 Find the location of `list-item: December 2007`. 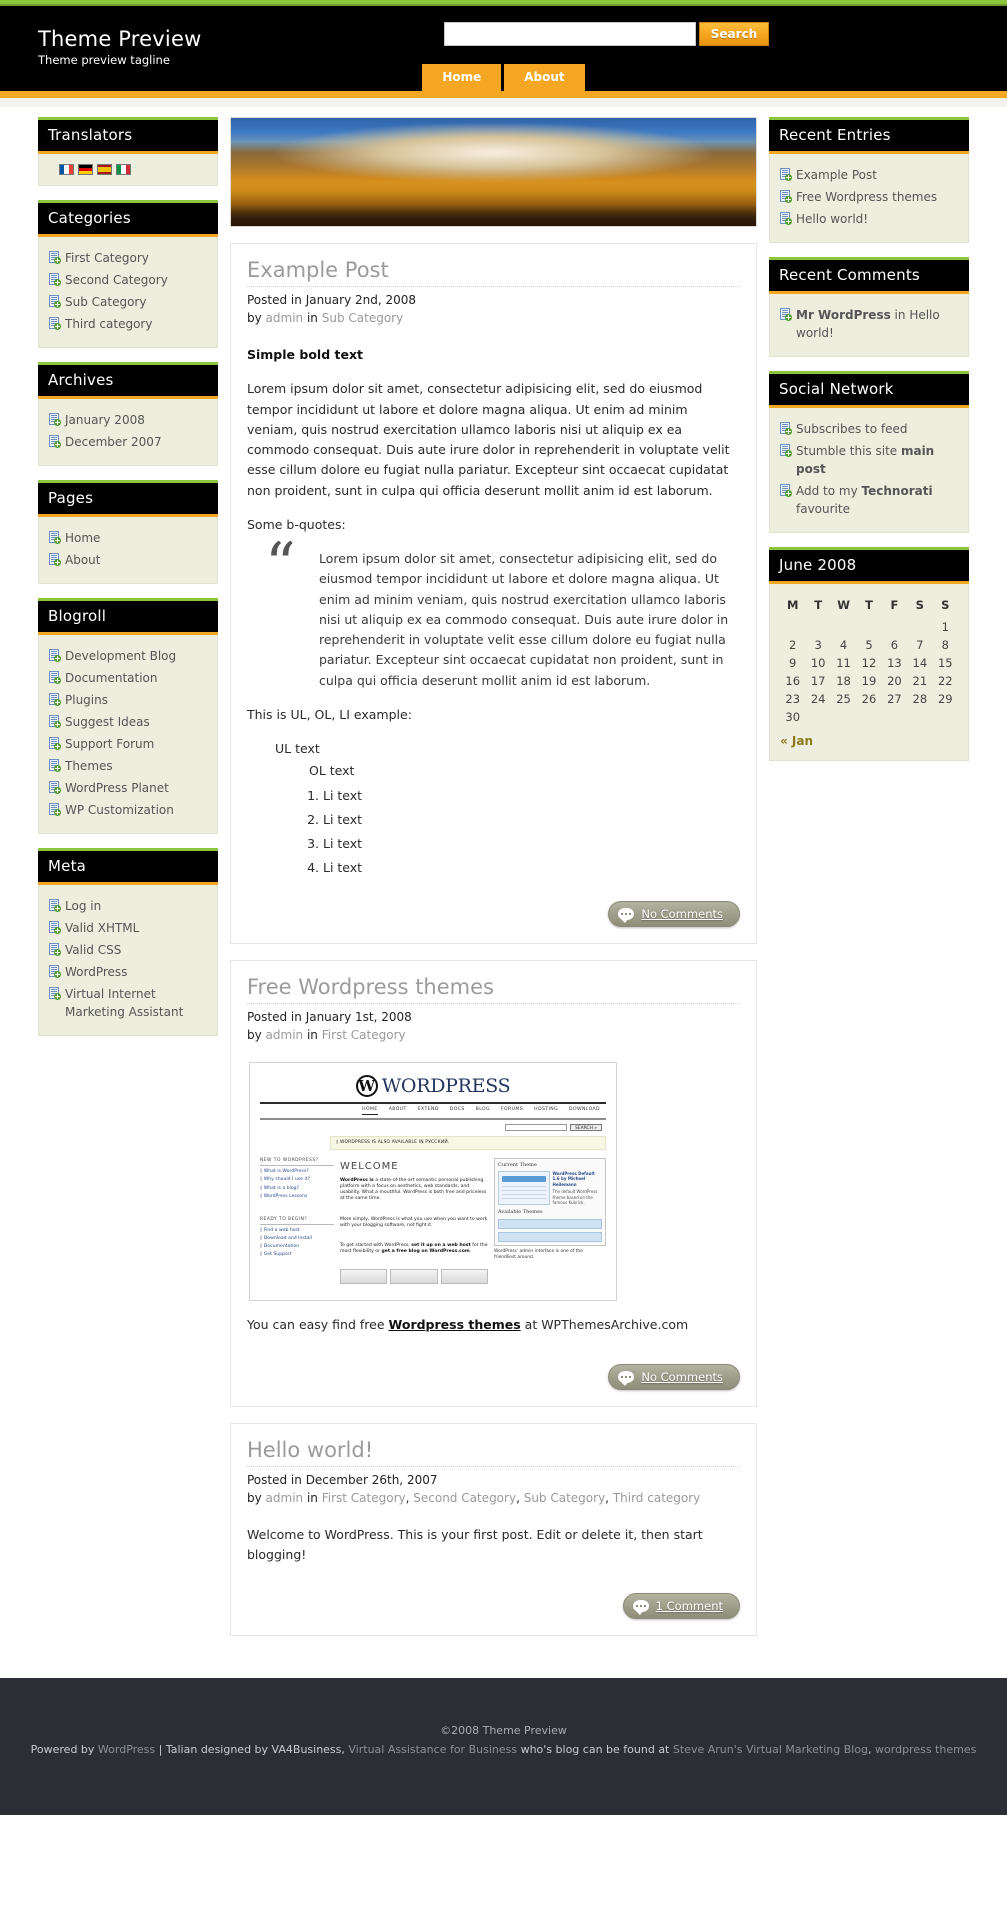

list-item: December 2007 is located at coordinates (128, 442).